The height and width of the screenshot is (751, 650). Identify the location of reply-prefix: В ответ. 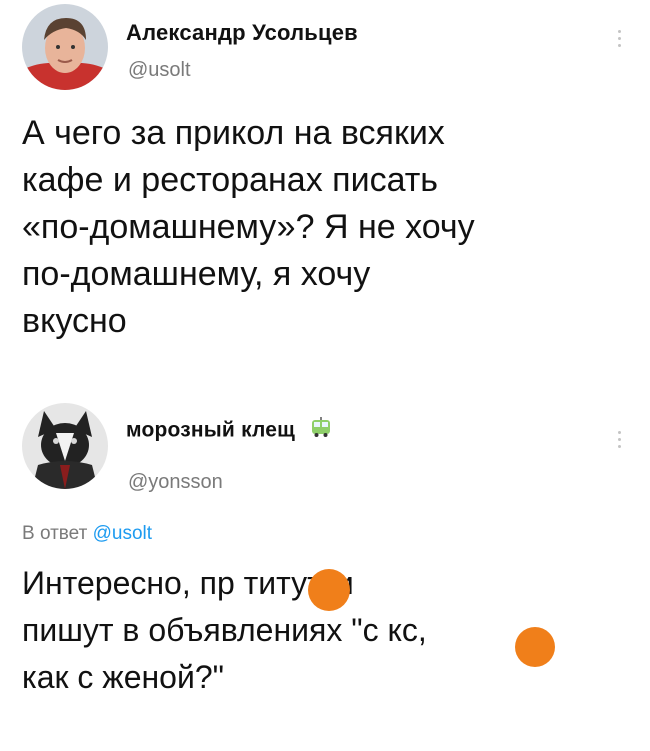
(55, 533).